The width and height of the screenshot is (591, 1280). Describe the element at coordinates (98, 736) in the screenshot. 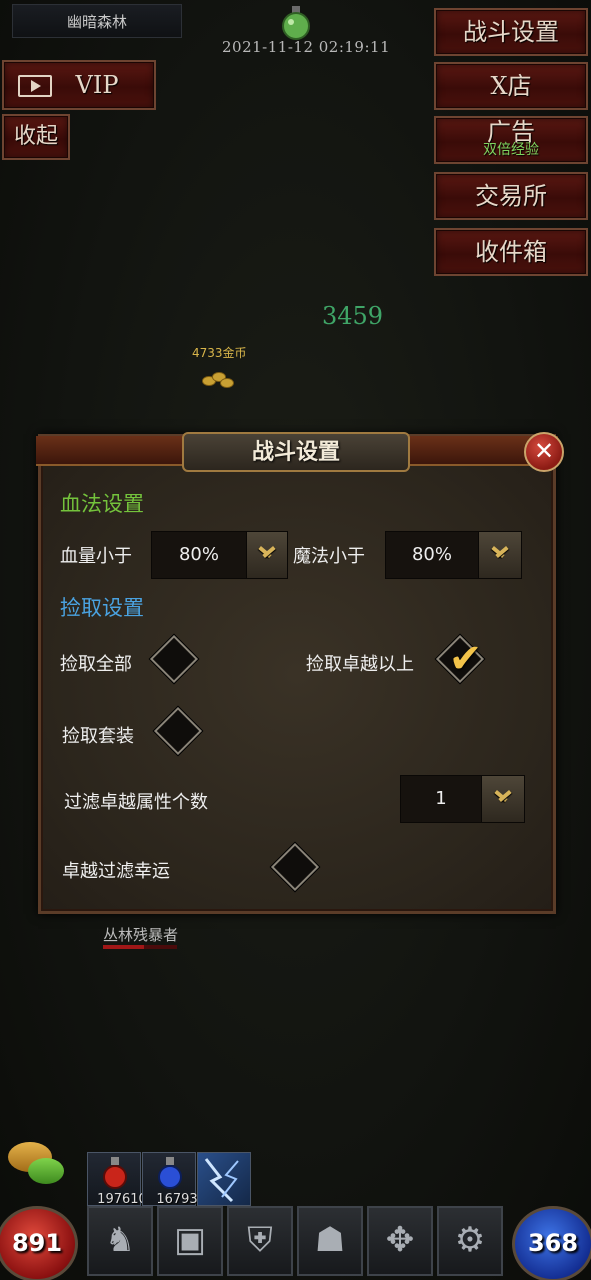

I see `pick-set-label: 捡取套装` at that location.